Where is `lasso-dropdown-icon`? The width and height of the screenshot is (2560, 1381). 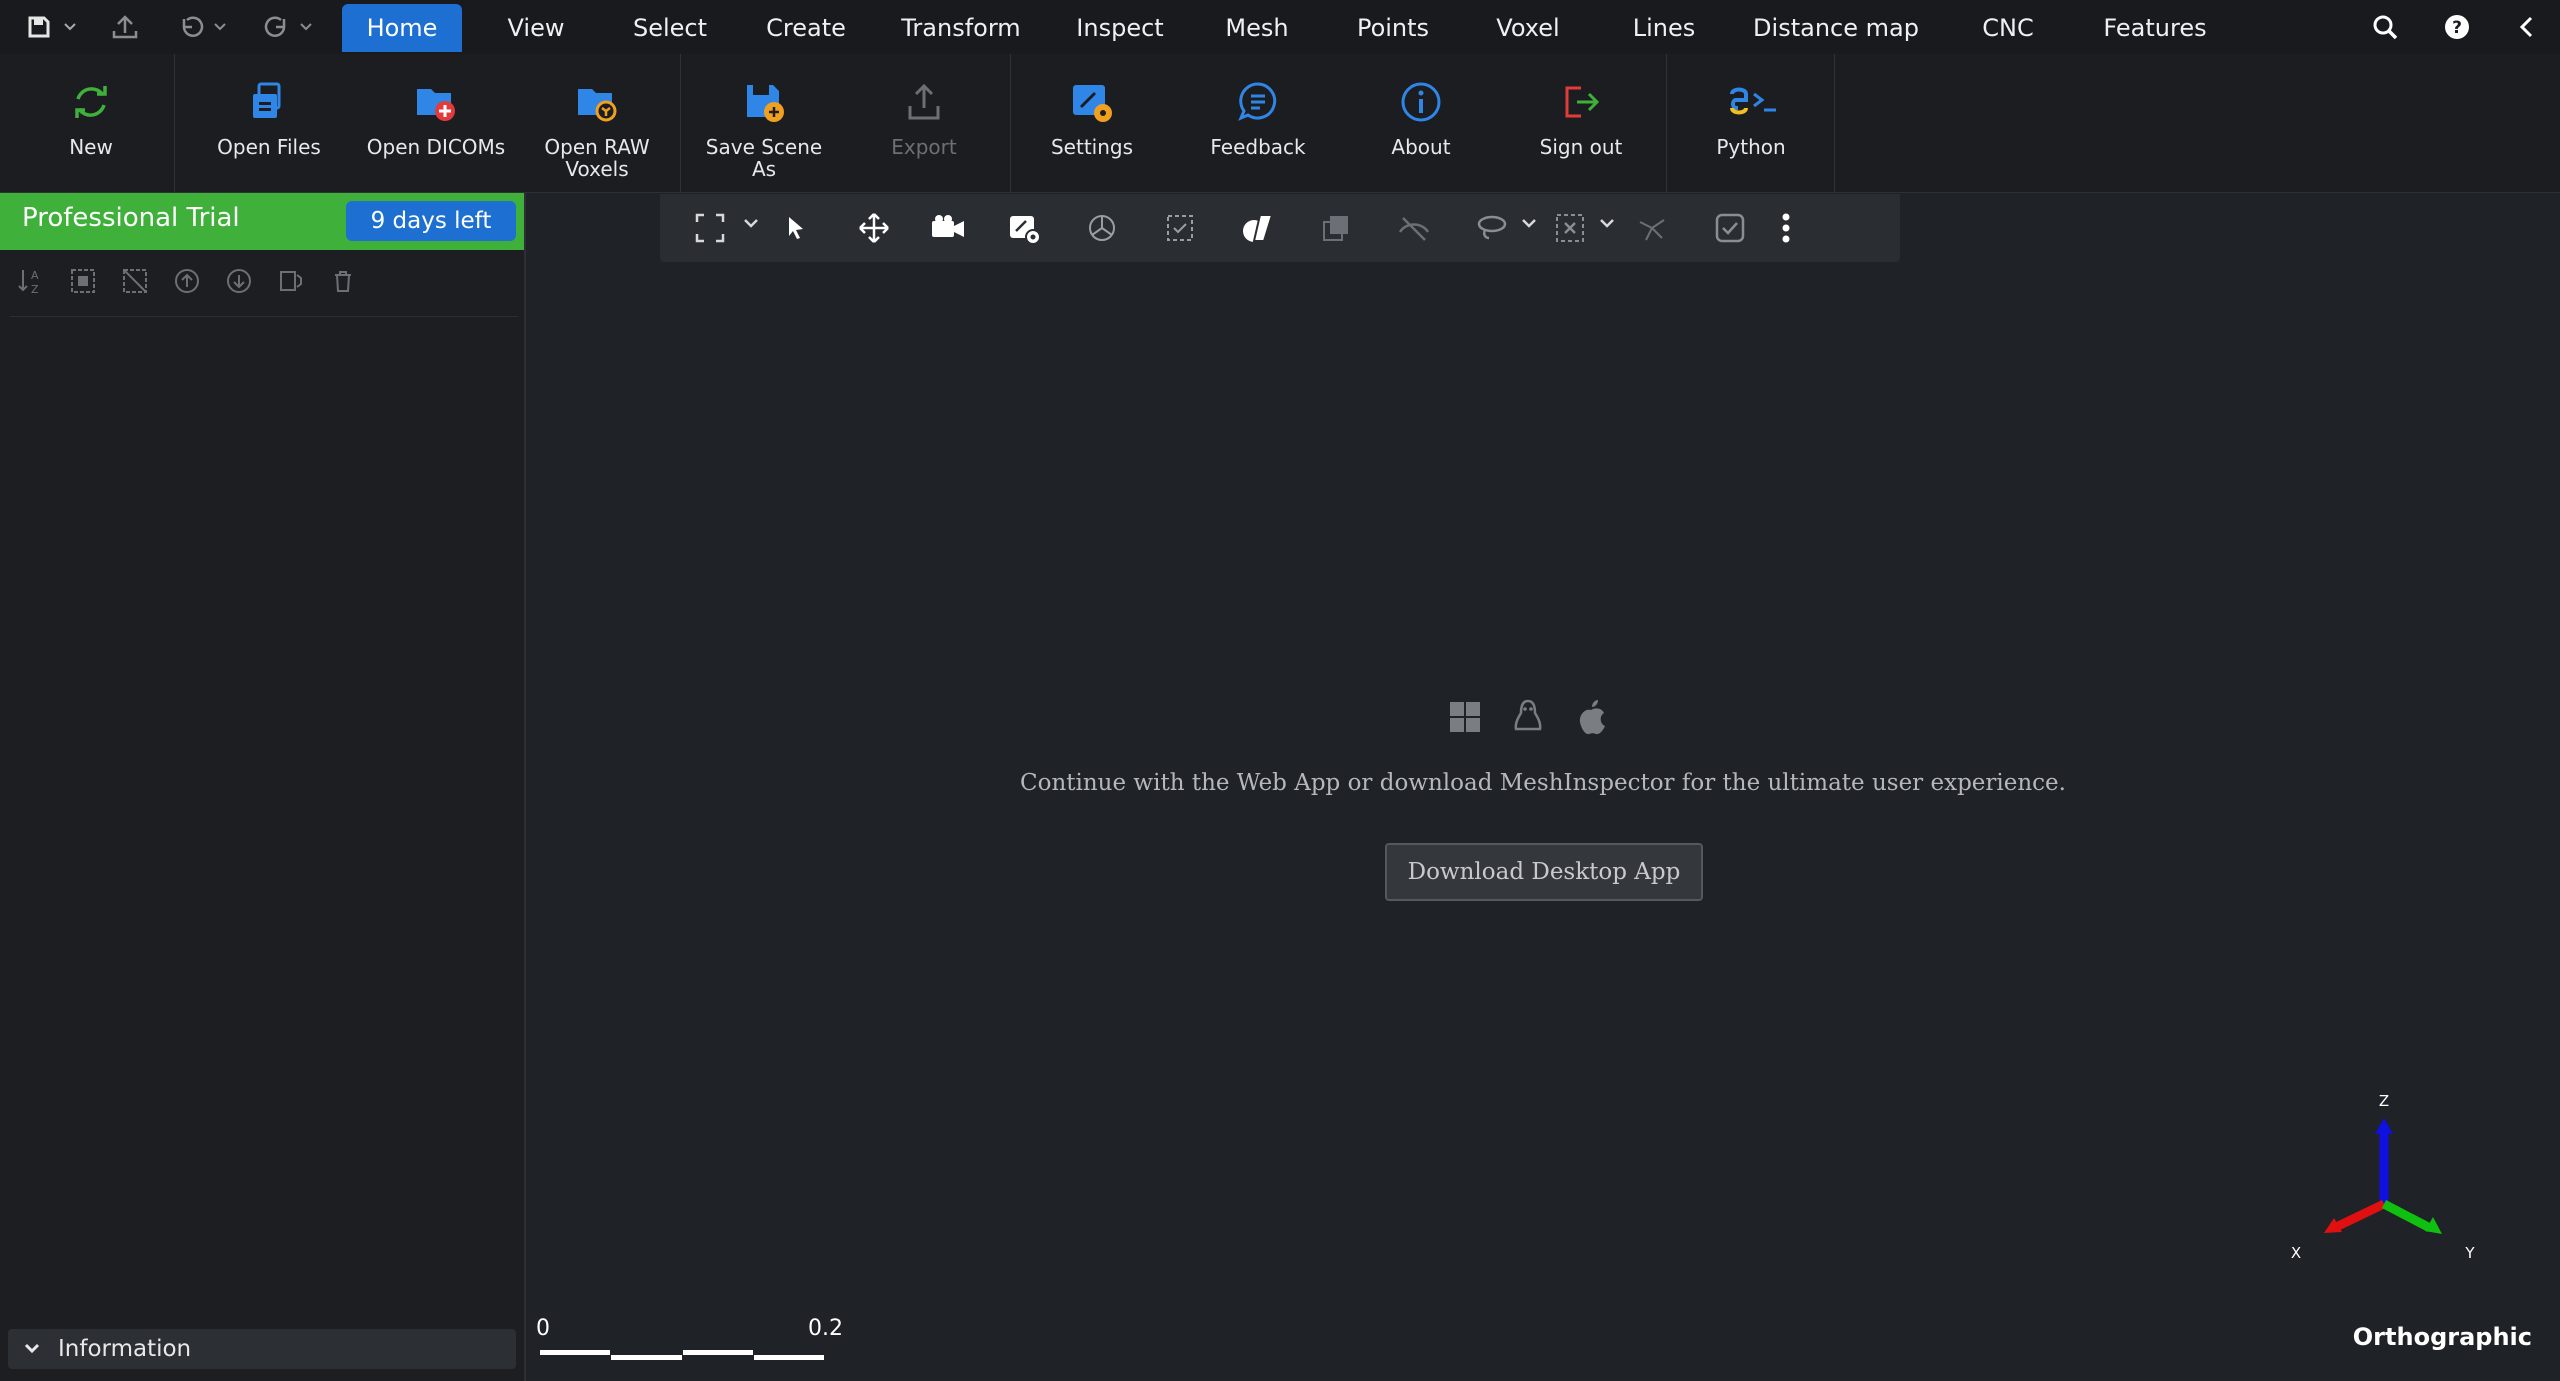
lasso-dropdown-icon is located at coordinates (1529, 225).